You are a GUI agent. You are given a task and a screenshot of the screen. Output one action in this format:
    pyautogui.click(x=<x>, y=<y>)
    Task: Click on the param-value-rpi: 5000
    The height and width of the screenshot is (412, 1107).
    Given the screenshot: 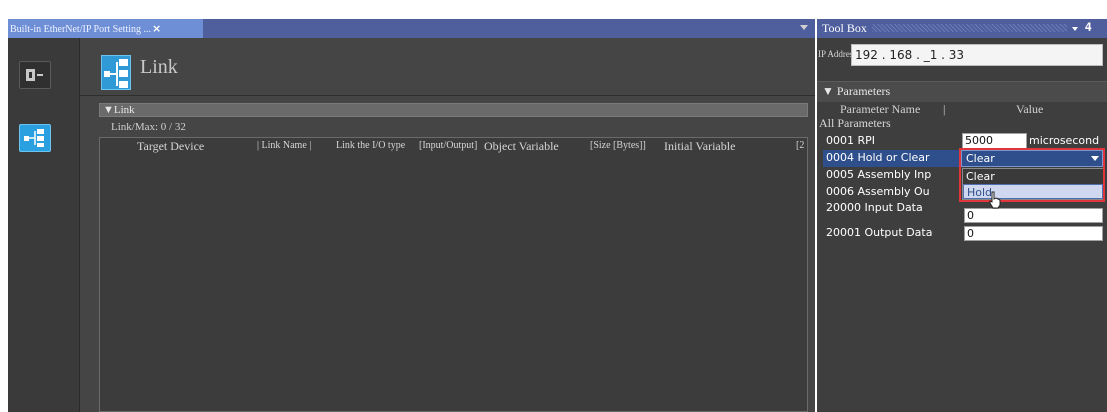 What is the action you would take?
    pyautogui.click(x=994, y=141)
    